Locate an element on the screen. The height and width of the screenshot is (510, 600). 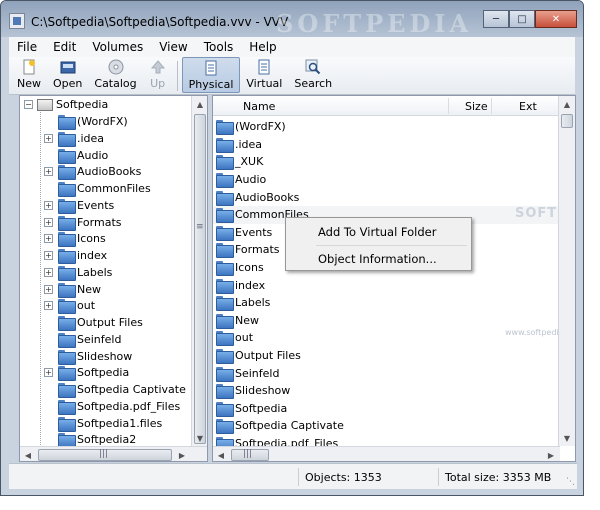
tree-vertical-scrollbar: ▲ ≡ ▼ is located at coordinates (199, 271).